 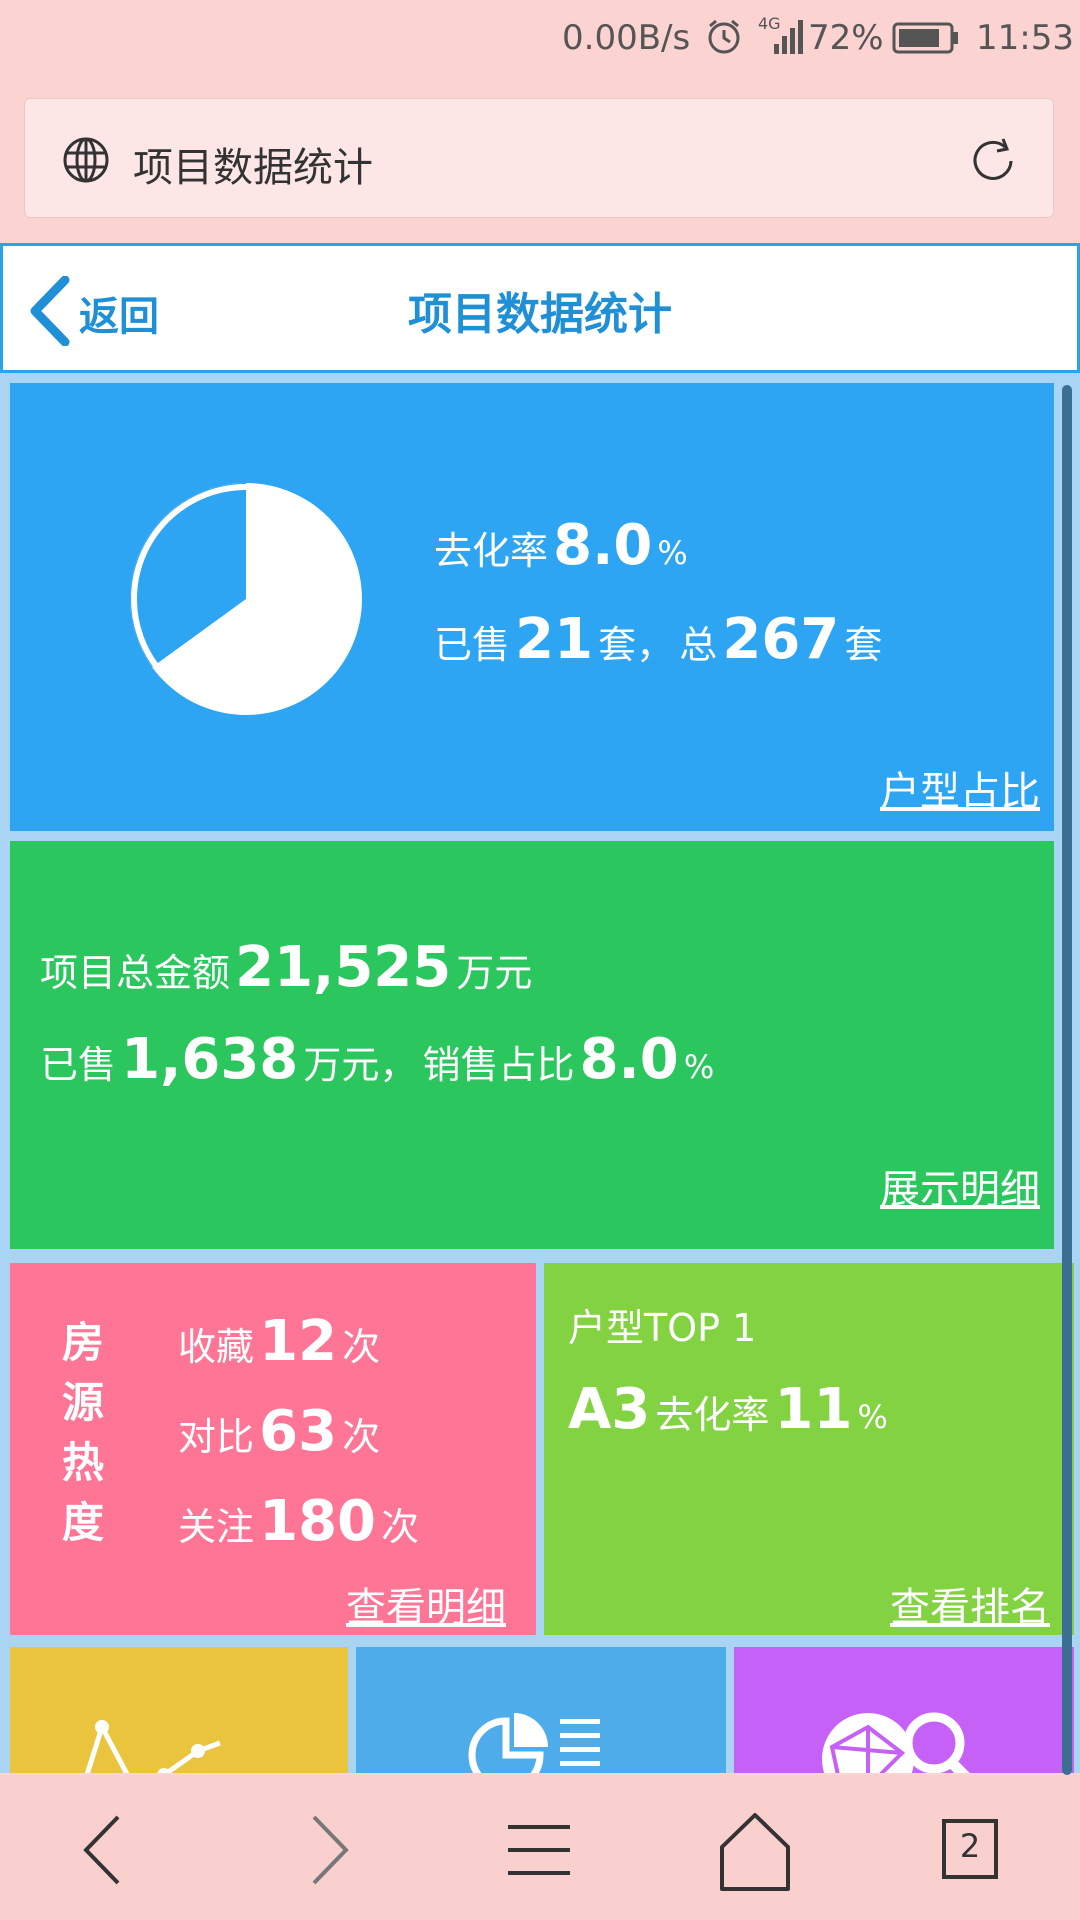 What do you see at coordinates (246, 599) in the screenshot?
I see `pie-chart-icon` at bounding box center [246, 599].